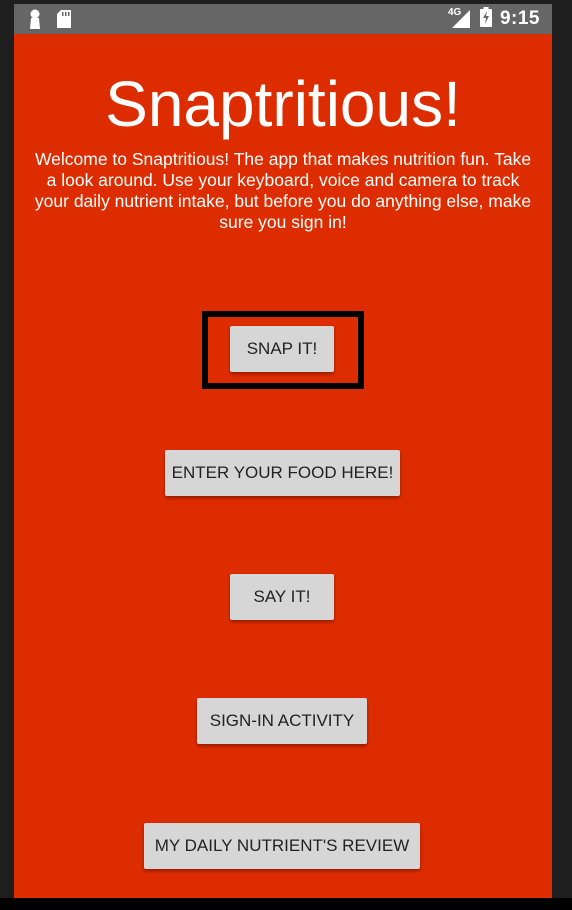 This screenshot has height=910, width=572. What do you see at coordinates (64, 21) in the screenshot?
I see `sd-card-icon` at bounding box center [64, 21].